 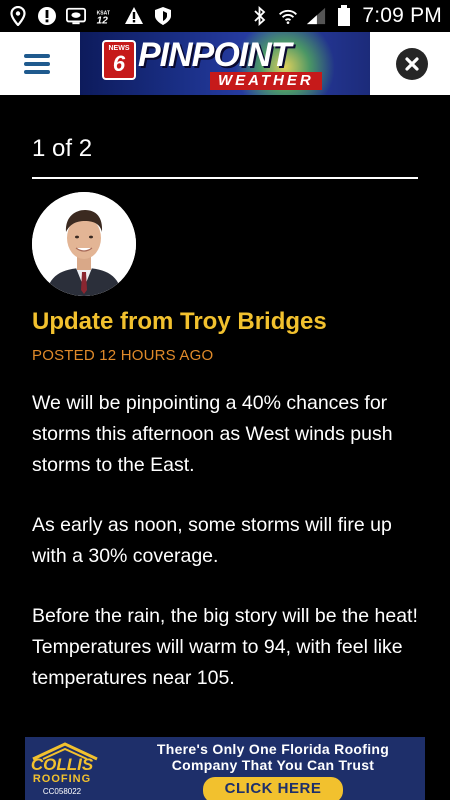 I want to click on avatar, so click(x=84, y=244).